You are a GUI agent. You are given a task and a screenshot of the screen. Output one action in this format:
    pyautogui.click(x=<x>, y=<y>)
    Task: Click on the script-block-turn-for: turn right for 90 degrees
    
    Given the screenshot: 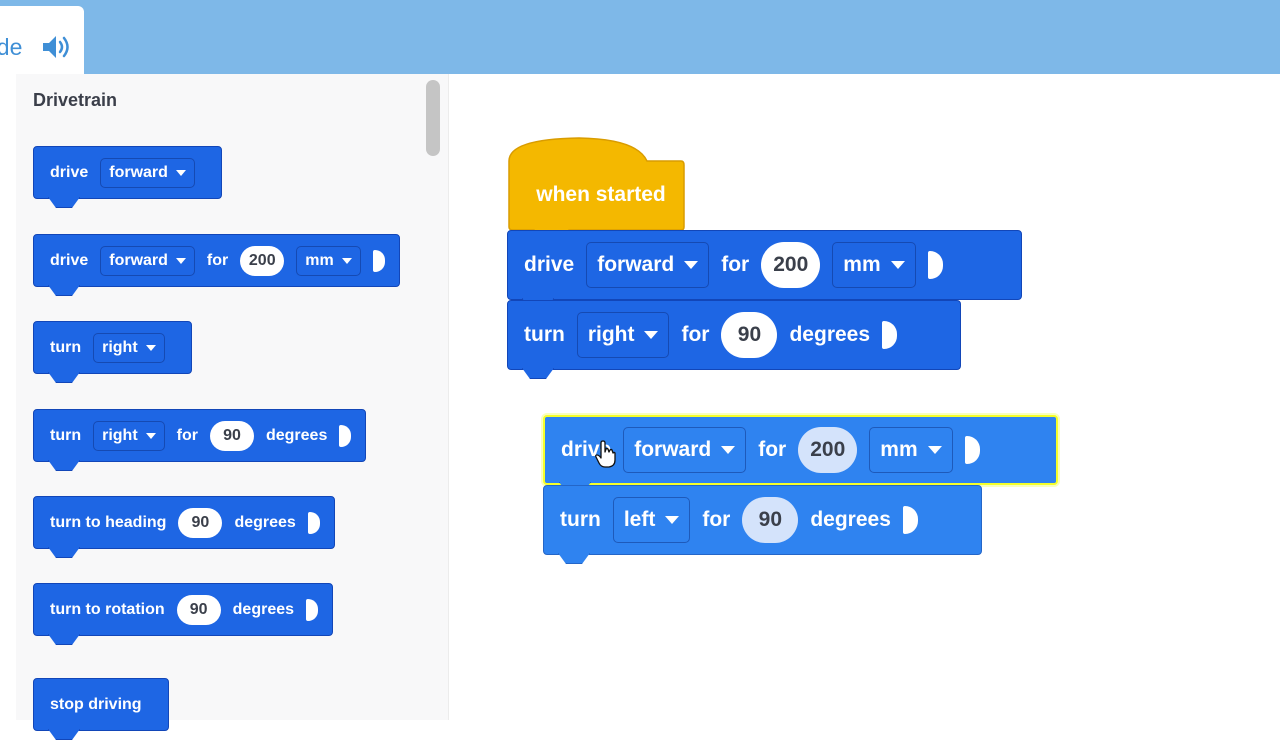 What is the action you would take?
    pyautogui.click(x=734, y=335)
    